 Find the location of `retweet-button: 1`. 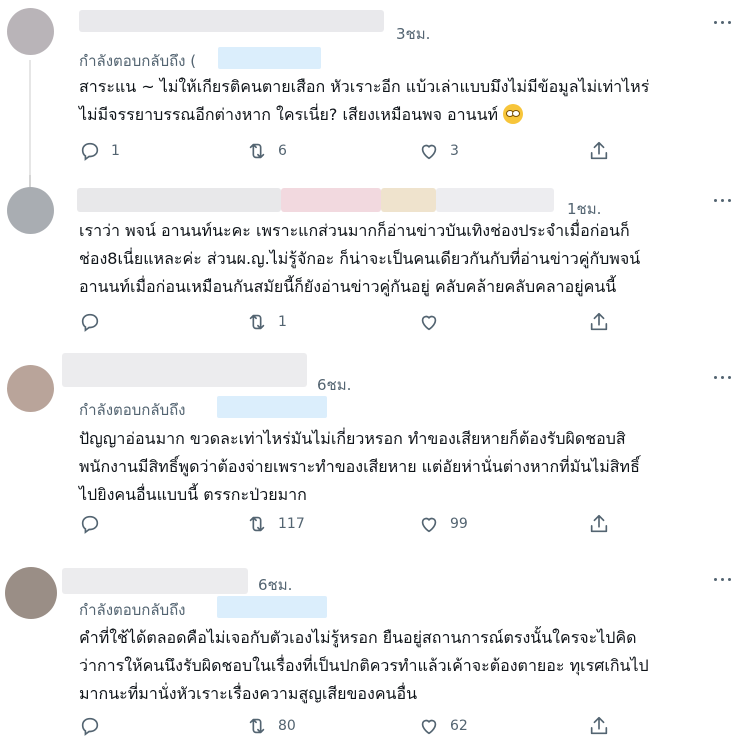

retweet-button: 1 is located at coordinates (266, 322).